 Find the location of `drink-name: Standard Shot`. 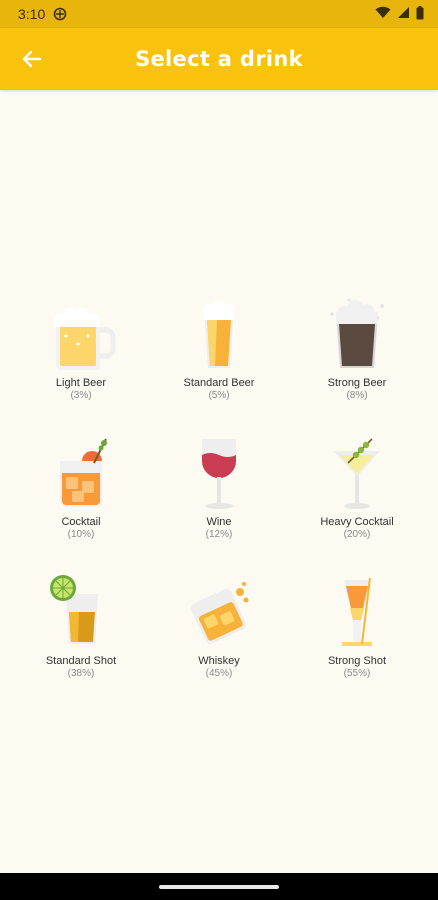

drink-name: Standard Shot is located at coordinates (81, 661).